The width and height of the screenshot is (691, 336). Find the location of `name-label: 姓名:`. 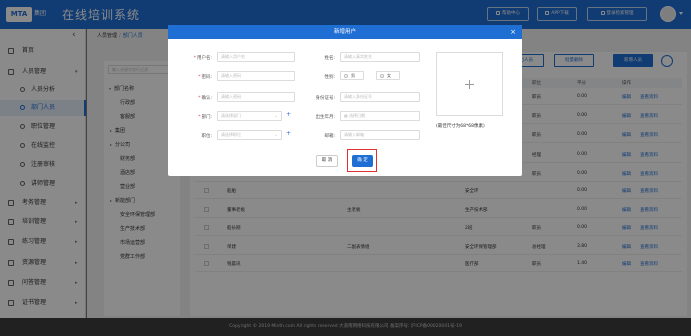

name-label: 姓名: is located at coordinates (329, 58).